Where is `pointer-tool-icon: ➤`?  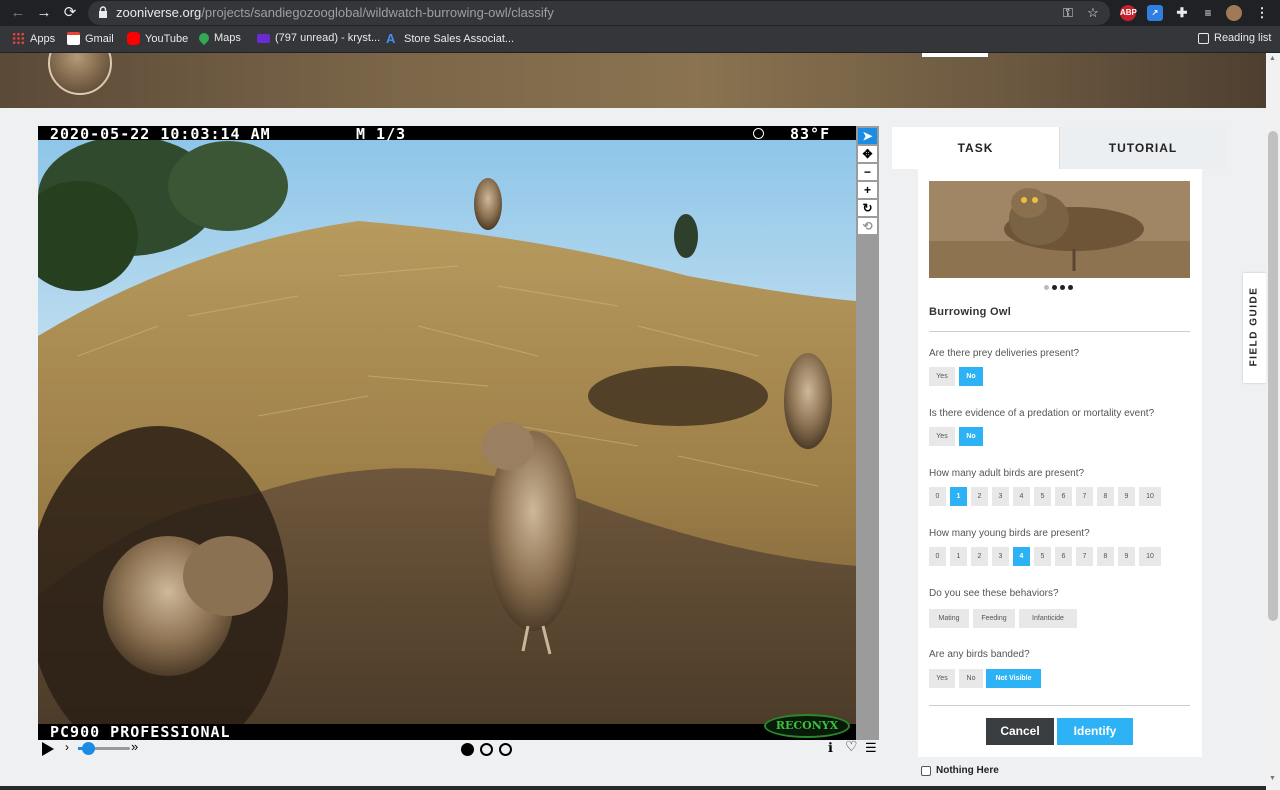 pointer-tool-icon: ➤ is located at coordinates (867, 136).